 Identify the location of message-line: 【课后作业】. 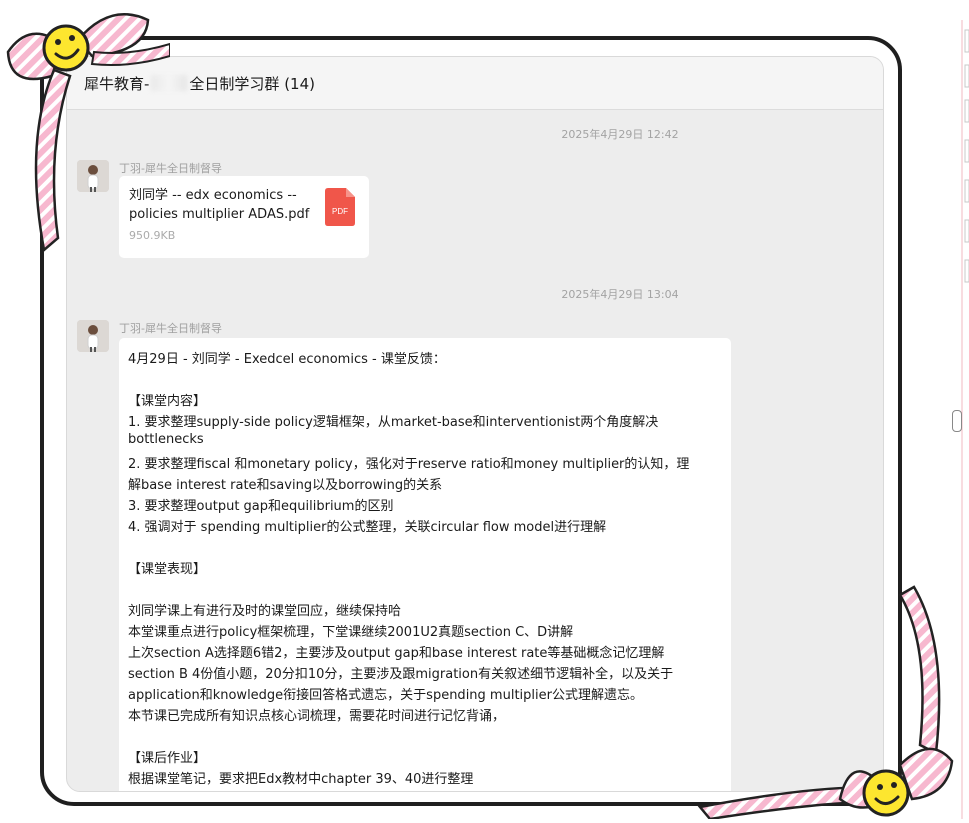
(167, 758).